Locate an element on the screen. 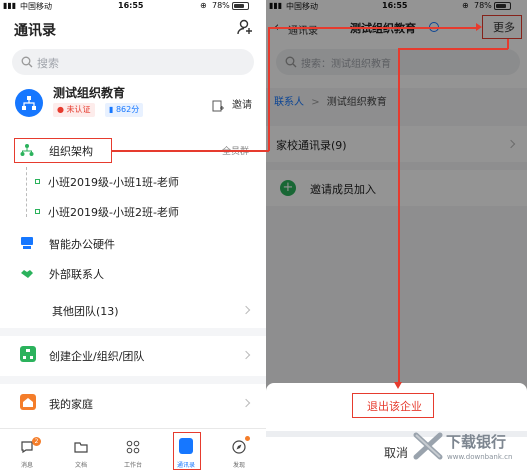  folder-icon is located at coordinates (81, 447).